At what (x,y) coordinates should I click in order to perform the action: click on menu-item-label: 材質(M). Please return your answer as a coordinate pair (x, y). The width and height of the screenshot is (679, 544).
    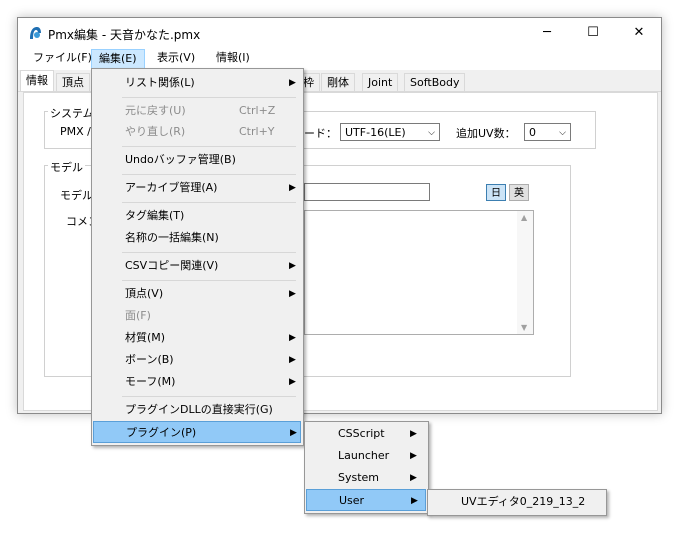
    Looking at the image, I should click on (145, 337).